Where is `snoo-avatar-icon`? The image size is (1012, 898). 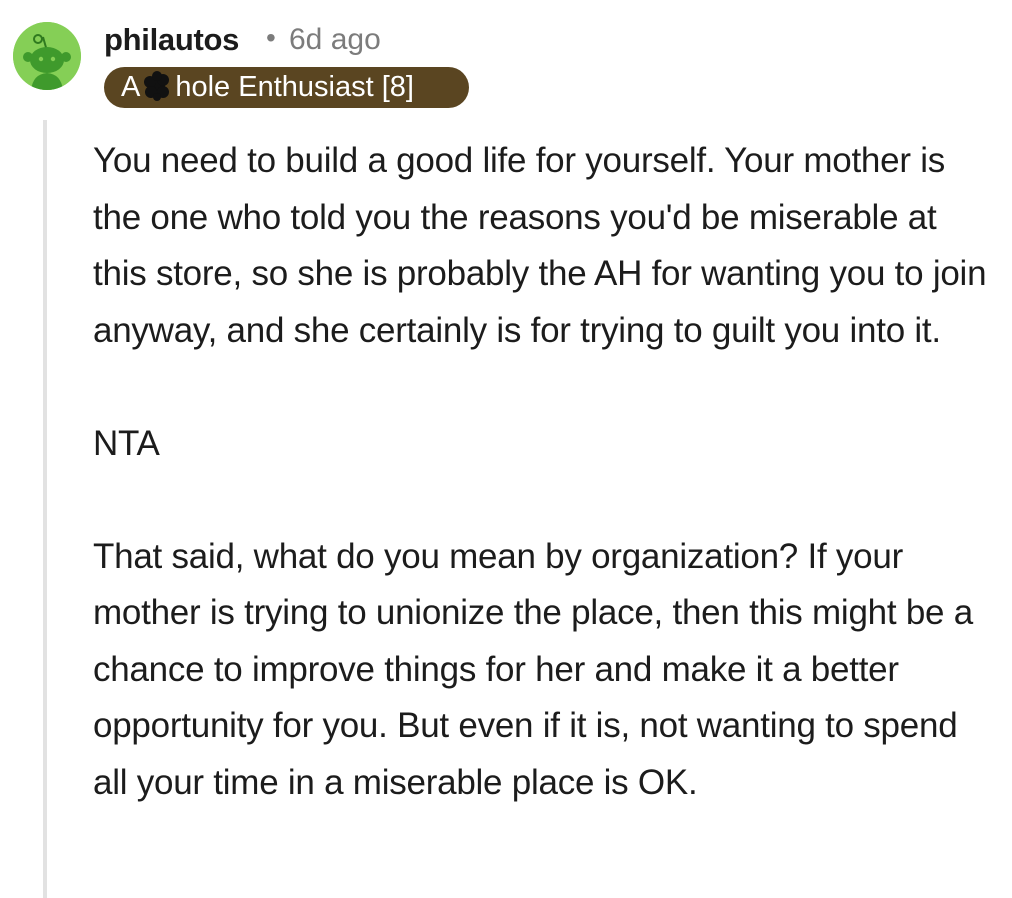
snoo-avatar-icon is located at coordinates (47, 56).